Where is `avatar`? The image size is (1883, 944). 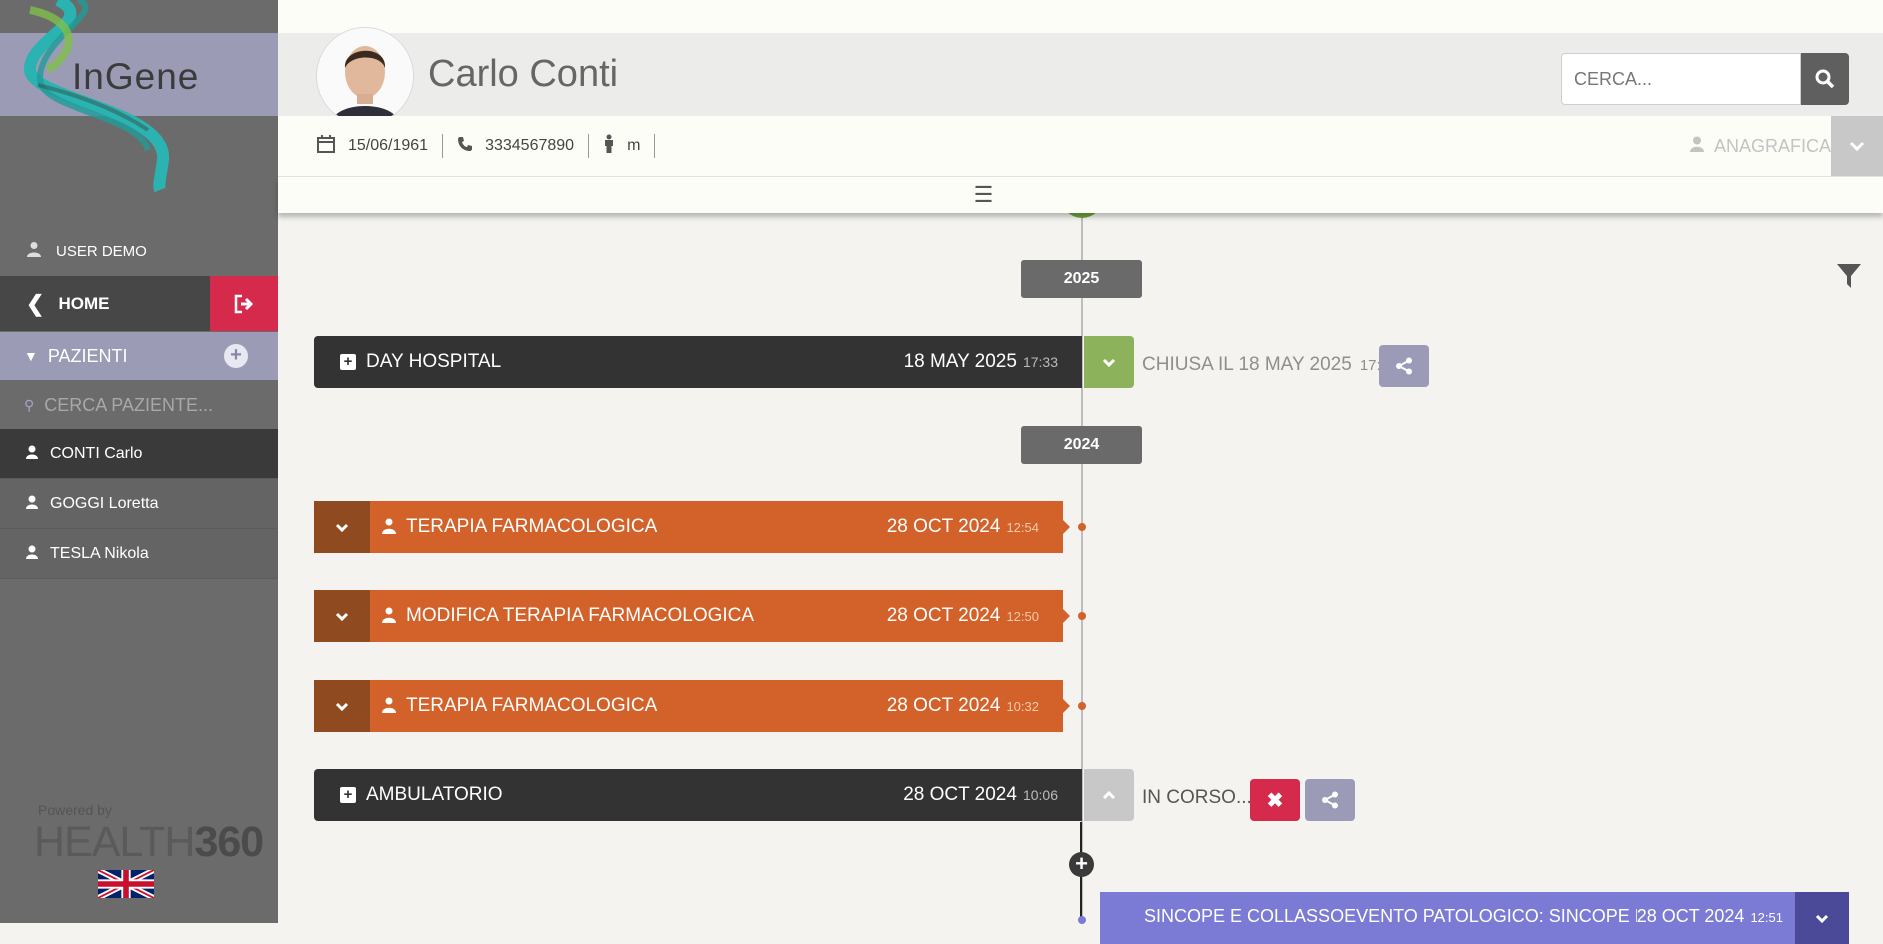
avatar is located at coordinates (365, 76).